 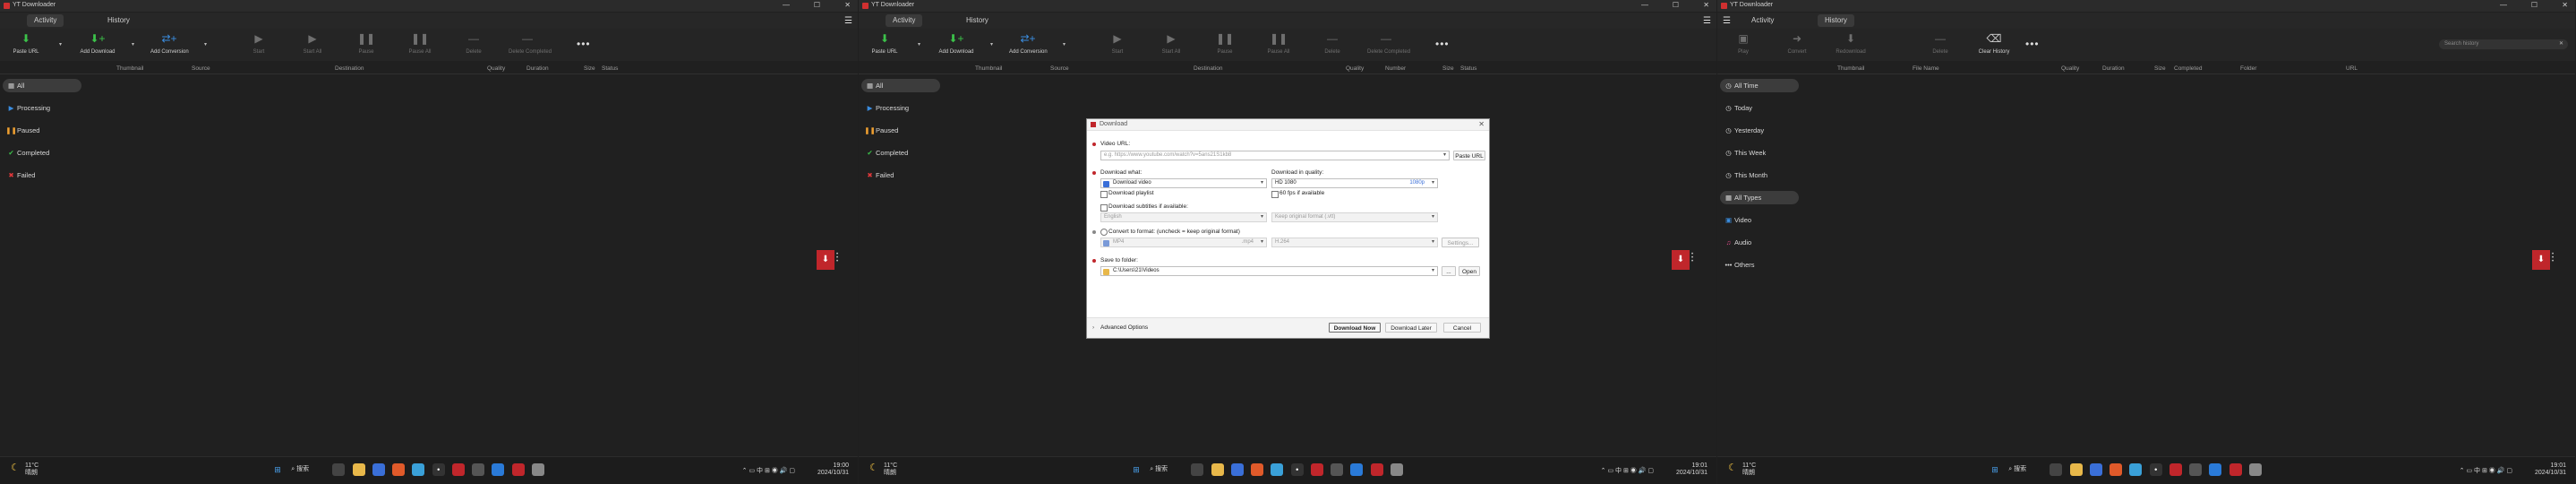 What do you see at coordinates (2160, 68) in the screenshot?
I see `column-size: Size` at bounding box center [2160, 68].